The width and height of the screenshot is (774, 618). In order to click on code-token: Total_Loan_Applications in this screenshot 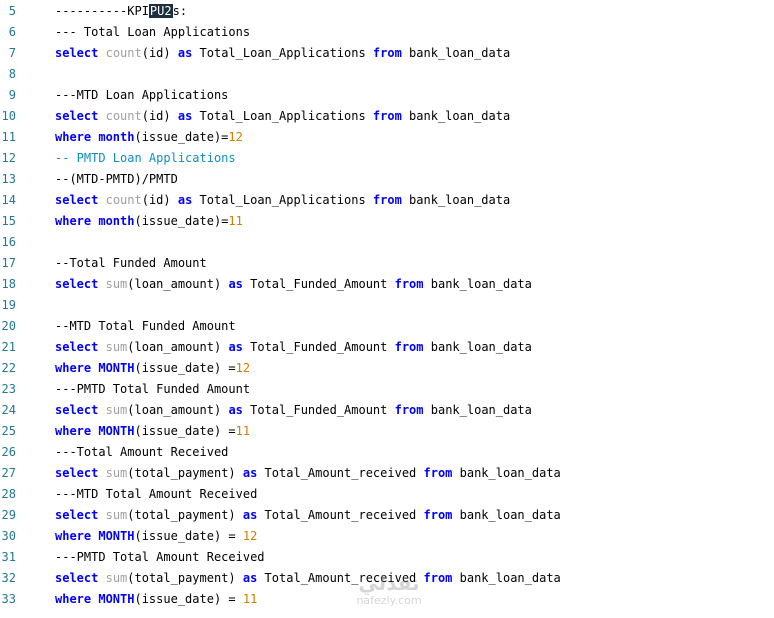, I will do `click(282, 116)`.